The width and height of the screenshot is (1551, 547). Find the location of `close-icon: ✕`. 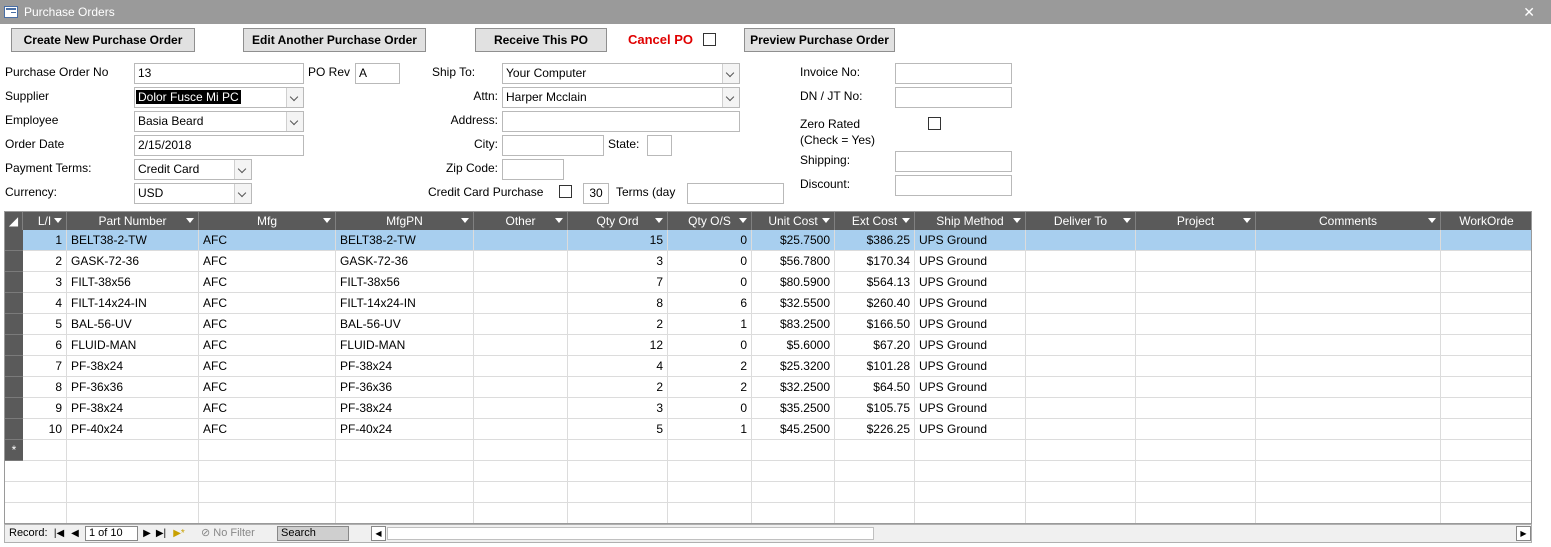

close-icon: ✕ is located at coordinates (1529, 12).